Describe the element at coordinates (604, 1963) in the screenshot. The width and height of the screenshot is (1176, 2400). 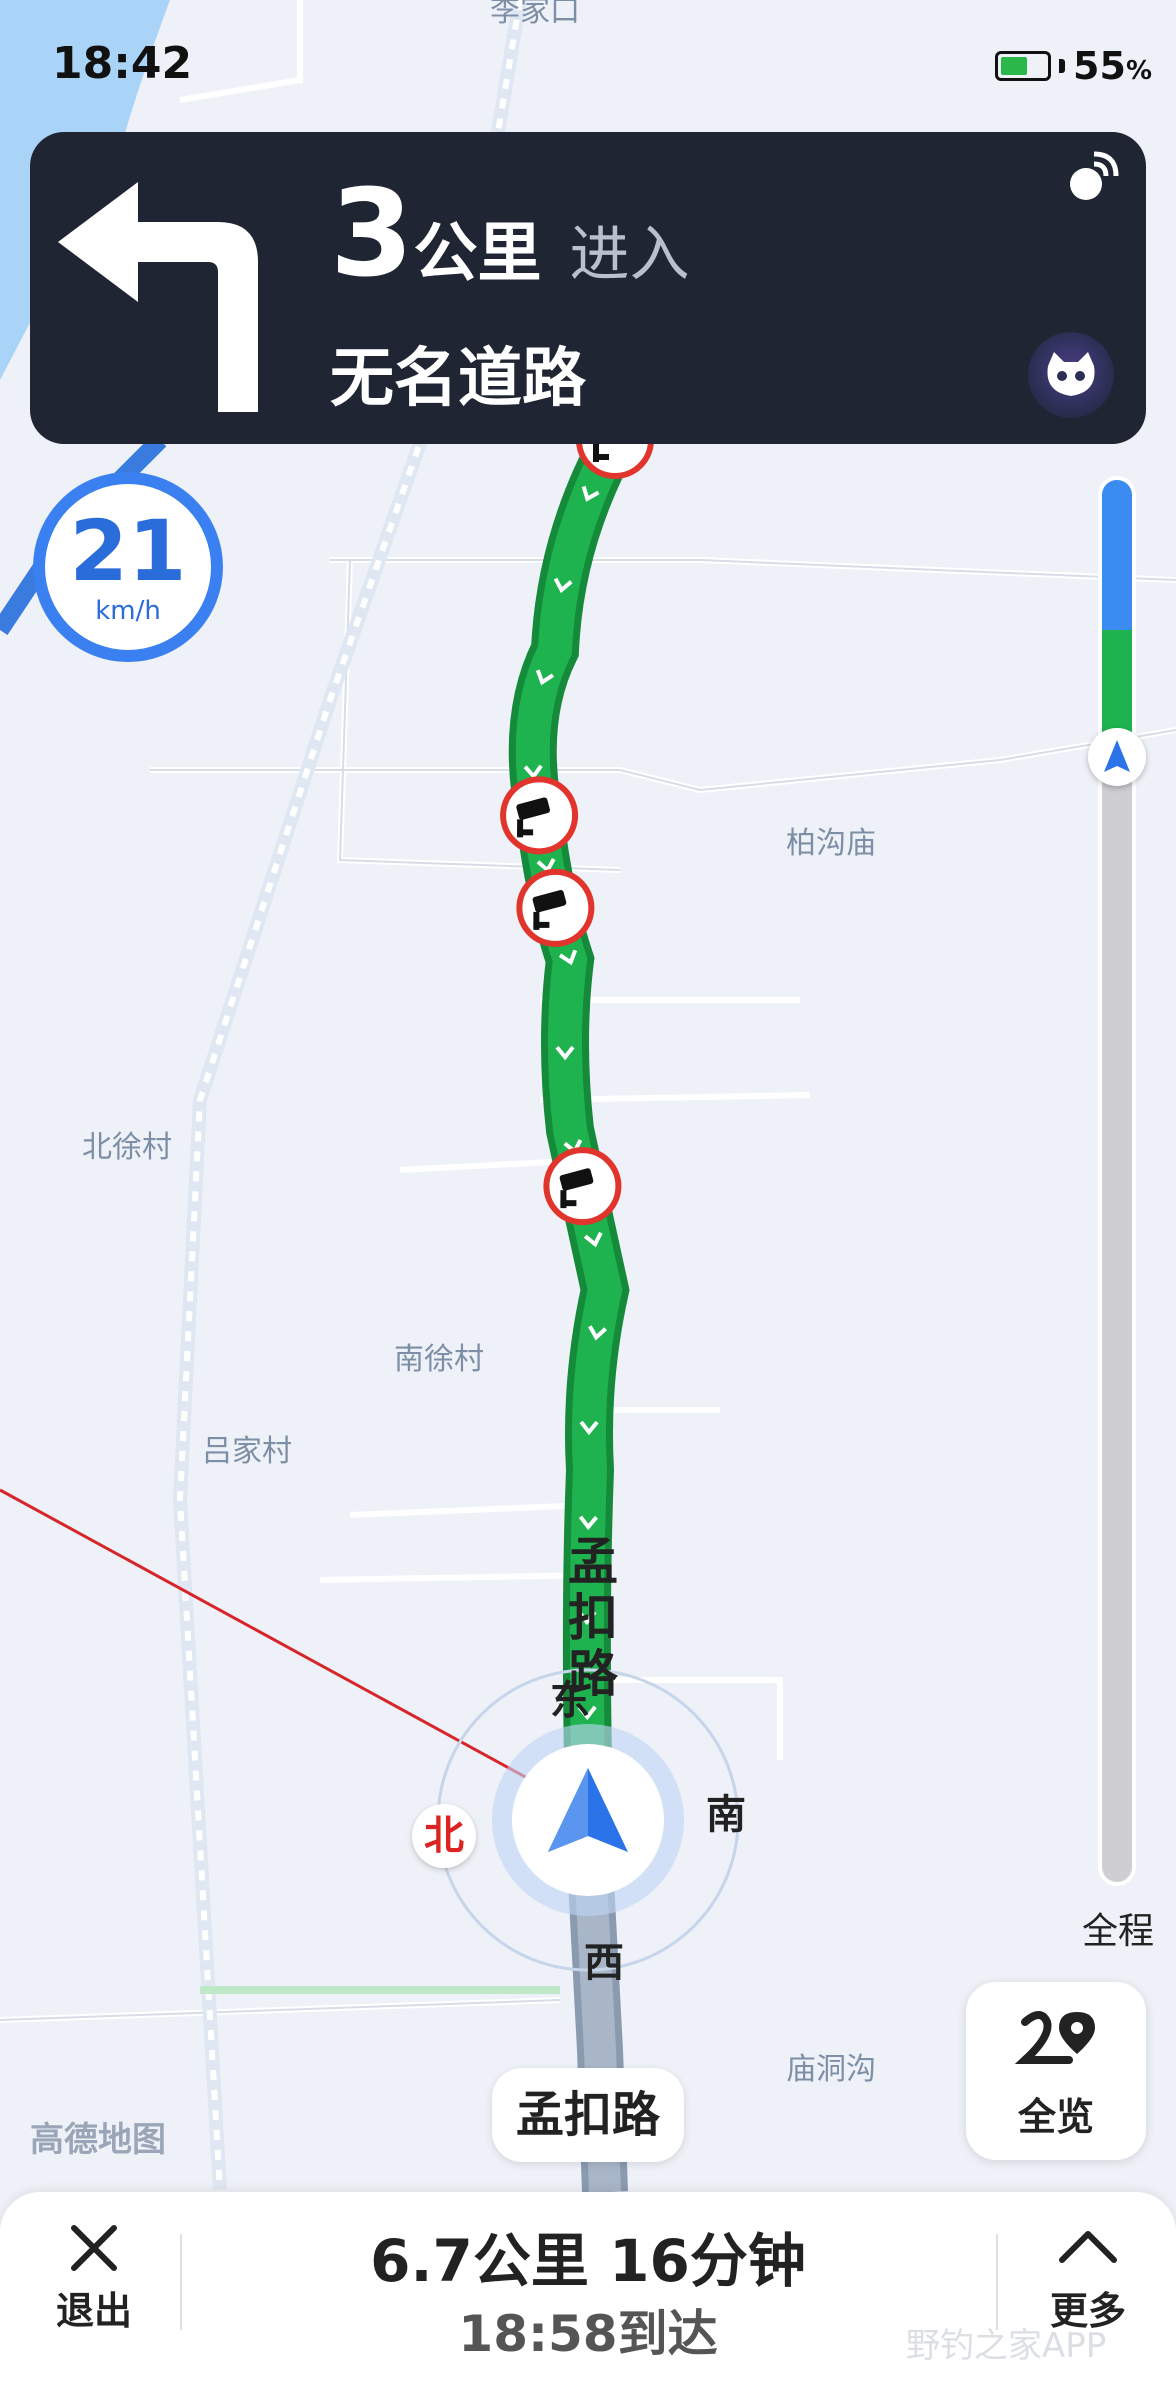
I see `compass-west: 西` at that location.